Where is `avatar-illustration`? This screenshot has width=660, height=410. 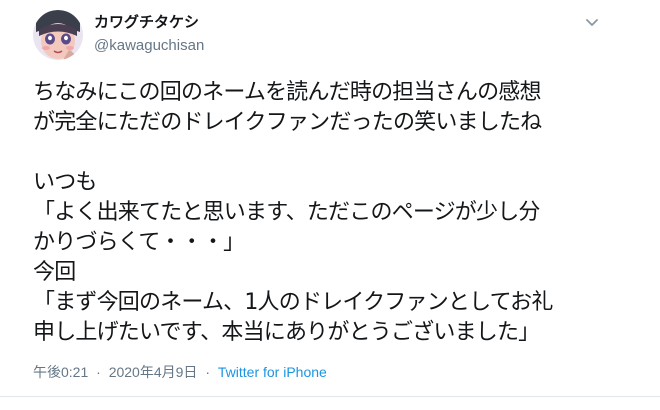 avatar-illustration is located at coordinates (58, 35).